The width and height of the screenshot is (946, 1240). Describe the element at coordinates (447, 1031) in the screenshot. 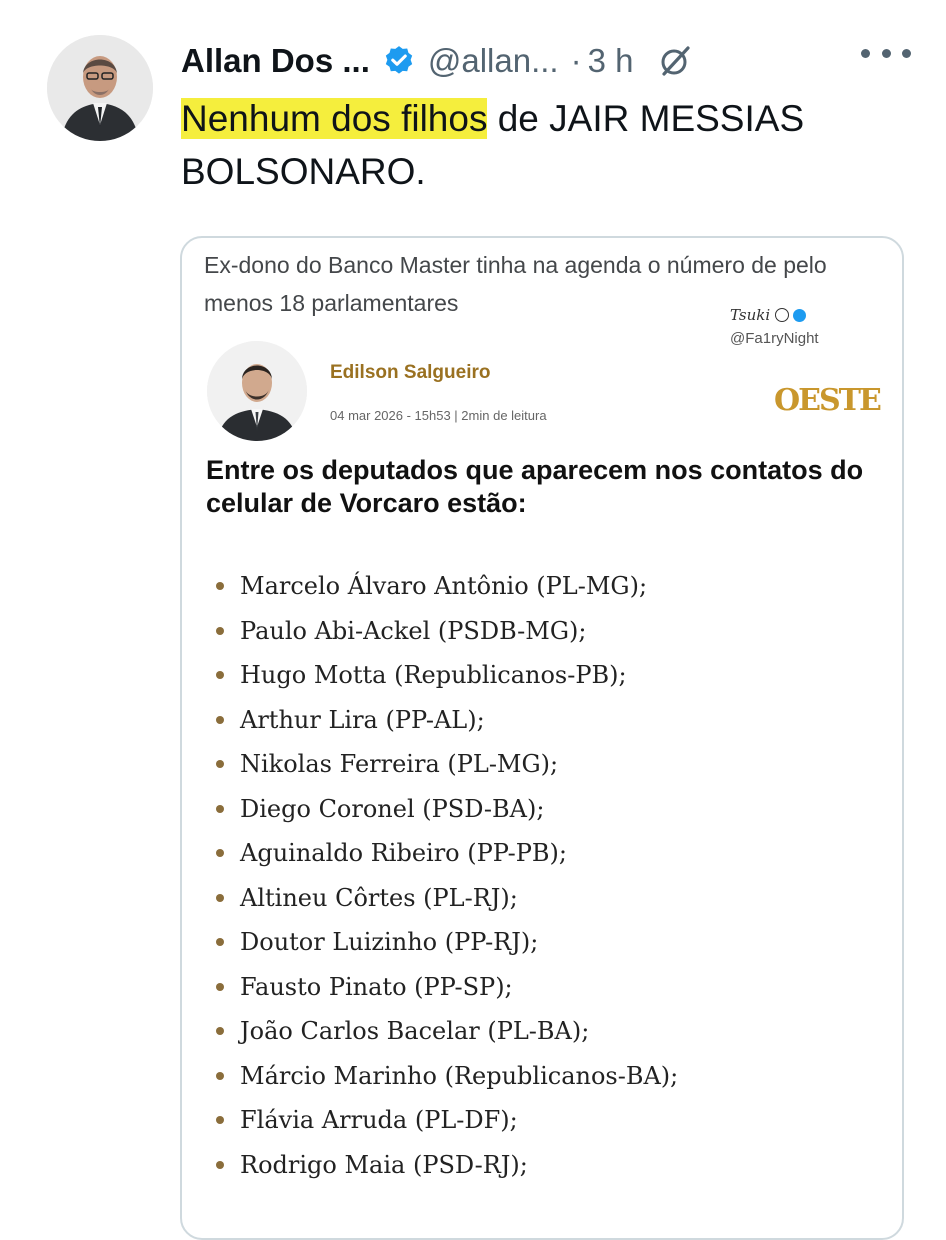

I see `list-item: João Carlos Bacelar (PL-BA);` at that location.